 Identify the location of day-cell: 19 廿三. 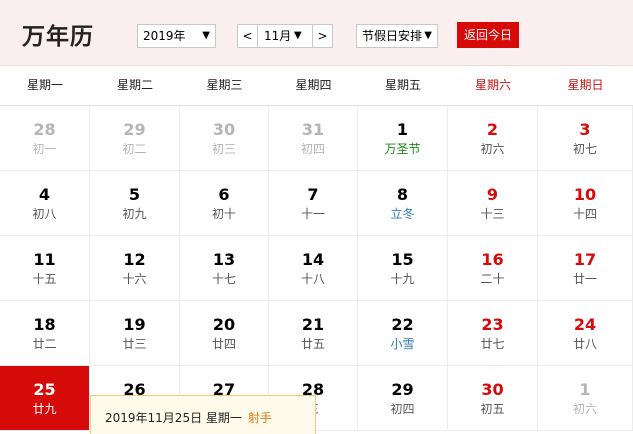
(135, 333).